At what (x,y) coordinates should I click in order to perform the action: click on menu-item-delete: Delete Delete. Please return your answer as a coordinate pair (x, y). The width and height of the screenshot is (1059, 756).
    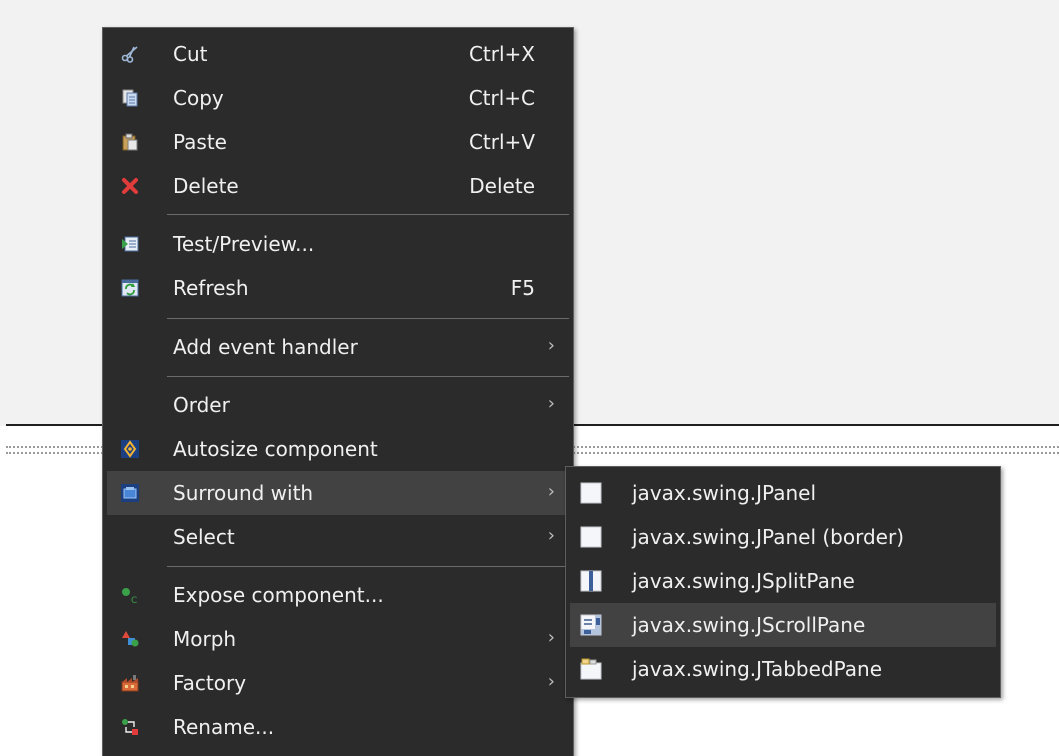
    Looking at the image, I should click on (338, 186).